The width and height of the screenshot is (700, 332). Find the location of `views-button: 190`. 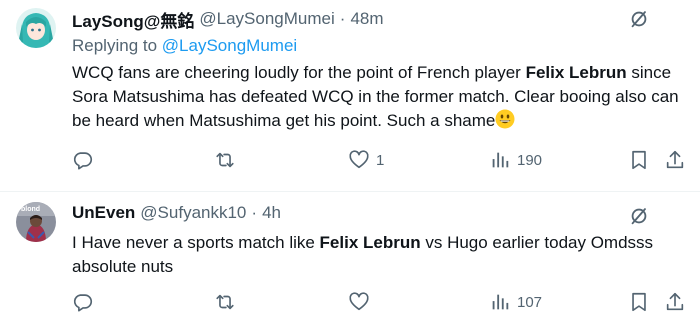

views-button: 190 is located at coordinates (515, 160).